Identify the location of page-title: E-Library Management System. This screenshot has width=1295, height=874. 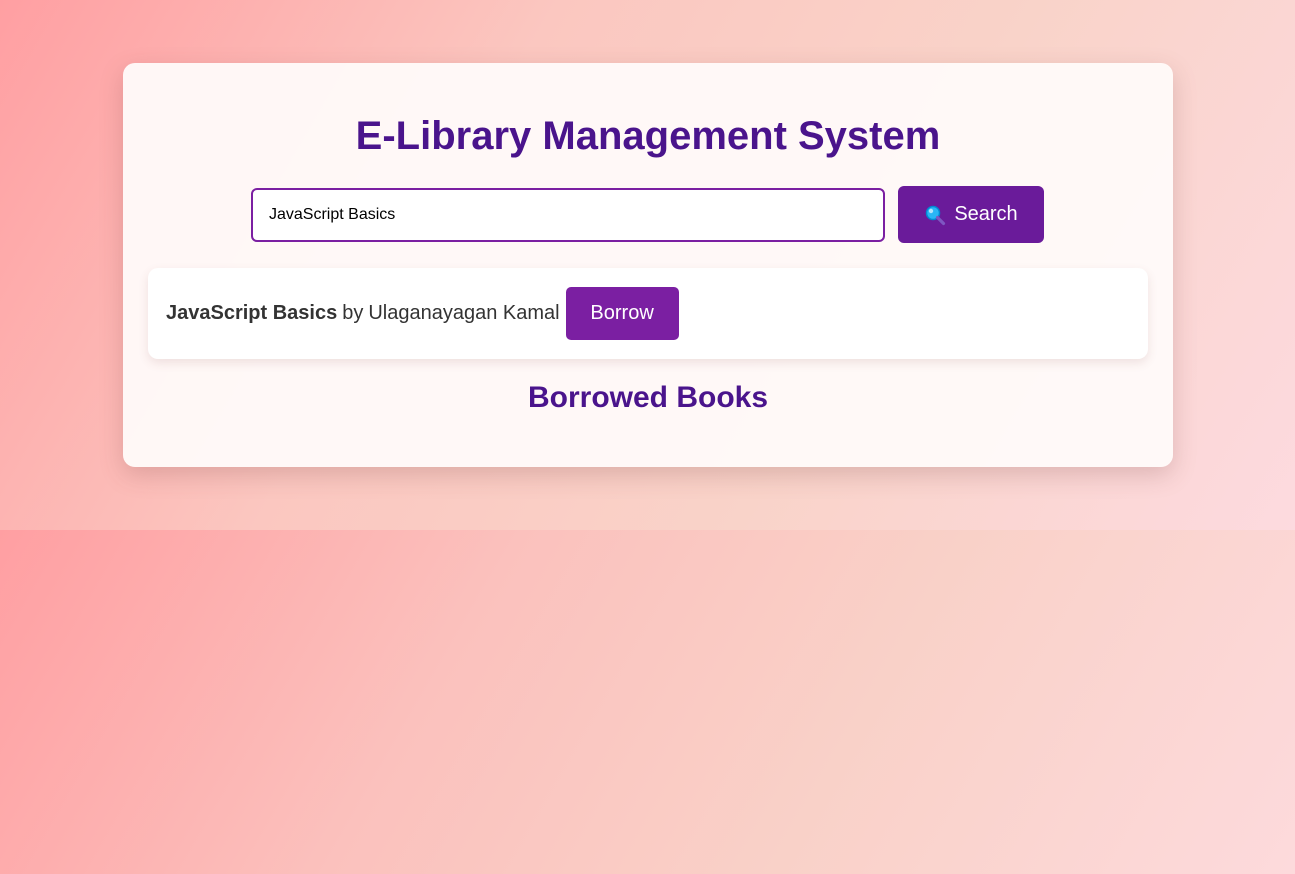
(648, 136).